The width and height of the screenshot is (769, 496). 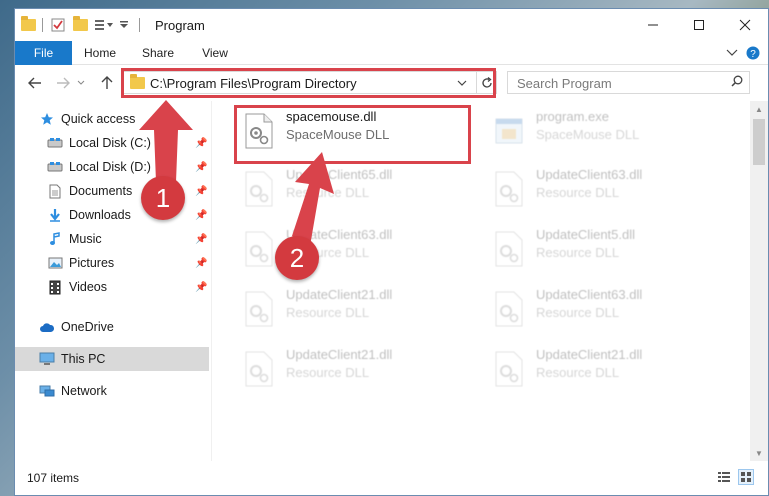 What do you see at coordinates (166, 141) in the screenshot?
I see `arrow-1-icon` at bounding box center [166, 141].